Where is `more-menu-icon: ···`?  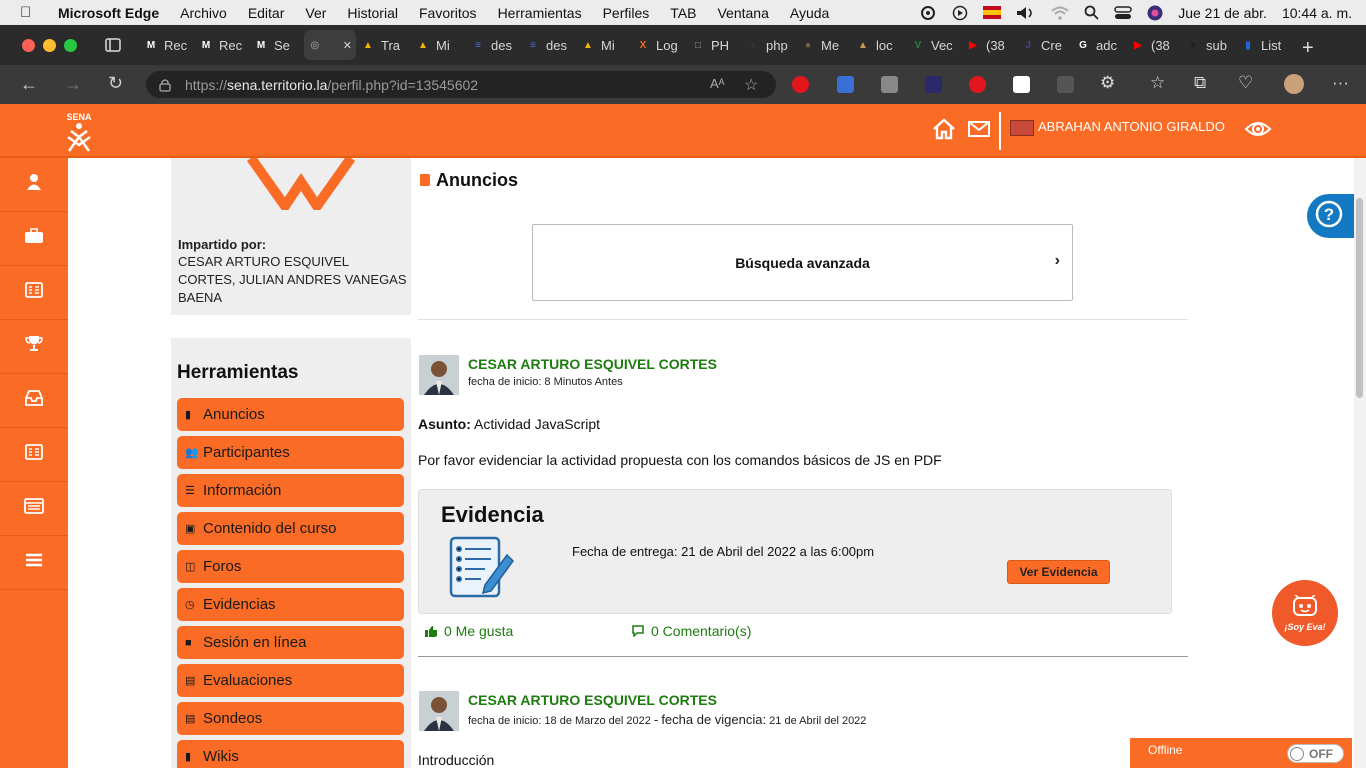 more-menu-icon: ··· is located at coordinates (1340, 83).